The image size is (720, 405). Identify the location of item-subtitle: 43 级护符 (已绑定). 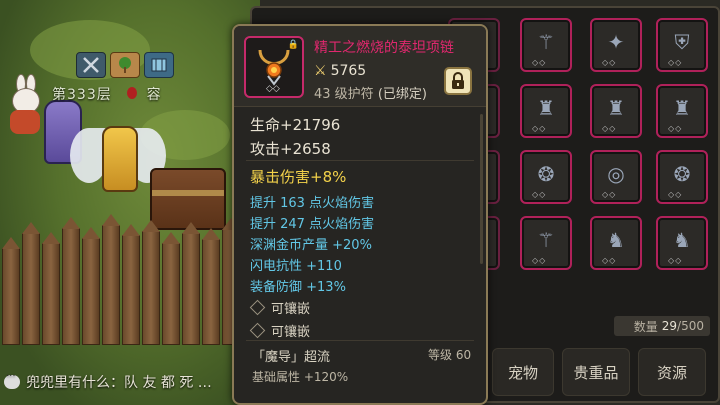
(370, 92).